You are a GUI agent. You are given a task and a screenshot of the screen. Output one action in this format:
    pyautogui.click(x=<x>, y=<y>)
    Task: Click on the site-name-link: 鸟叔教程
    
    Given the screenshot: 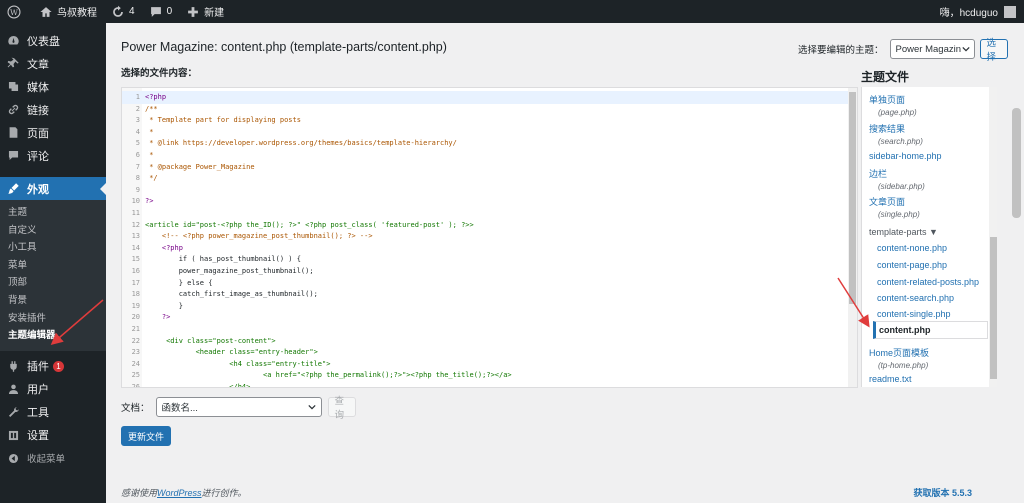 What is the action you would take?
    pyautogui.click(x=68, y=11)
    